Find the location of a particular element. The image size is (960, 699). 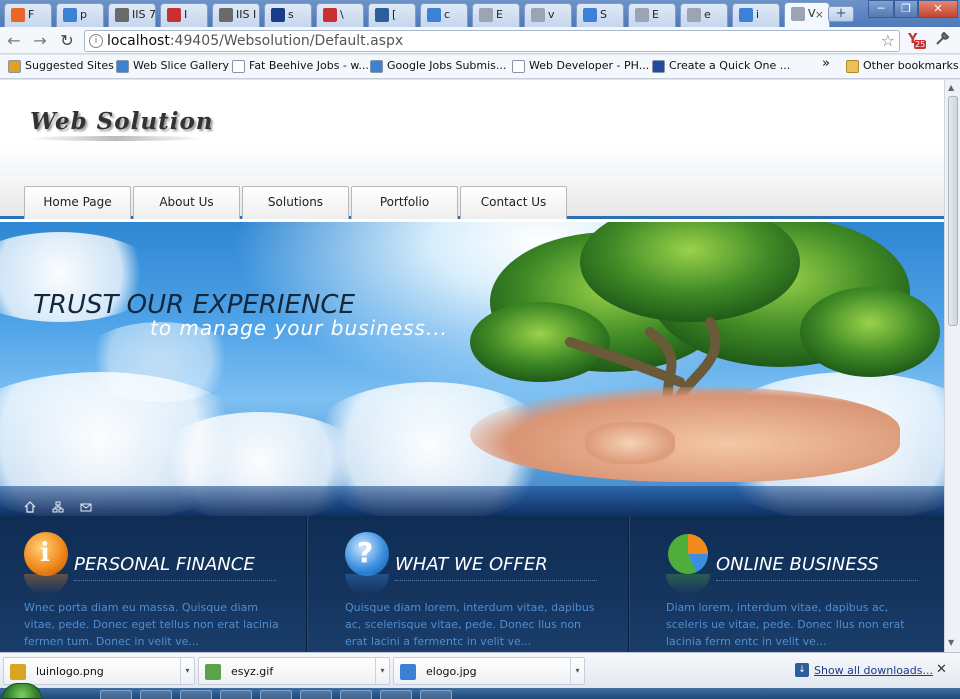

browser-tab: I is located at coordinates (184, 15).